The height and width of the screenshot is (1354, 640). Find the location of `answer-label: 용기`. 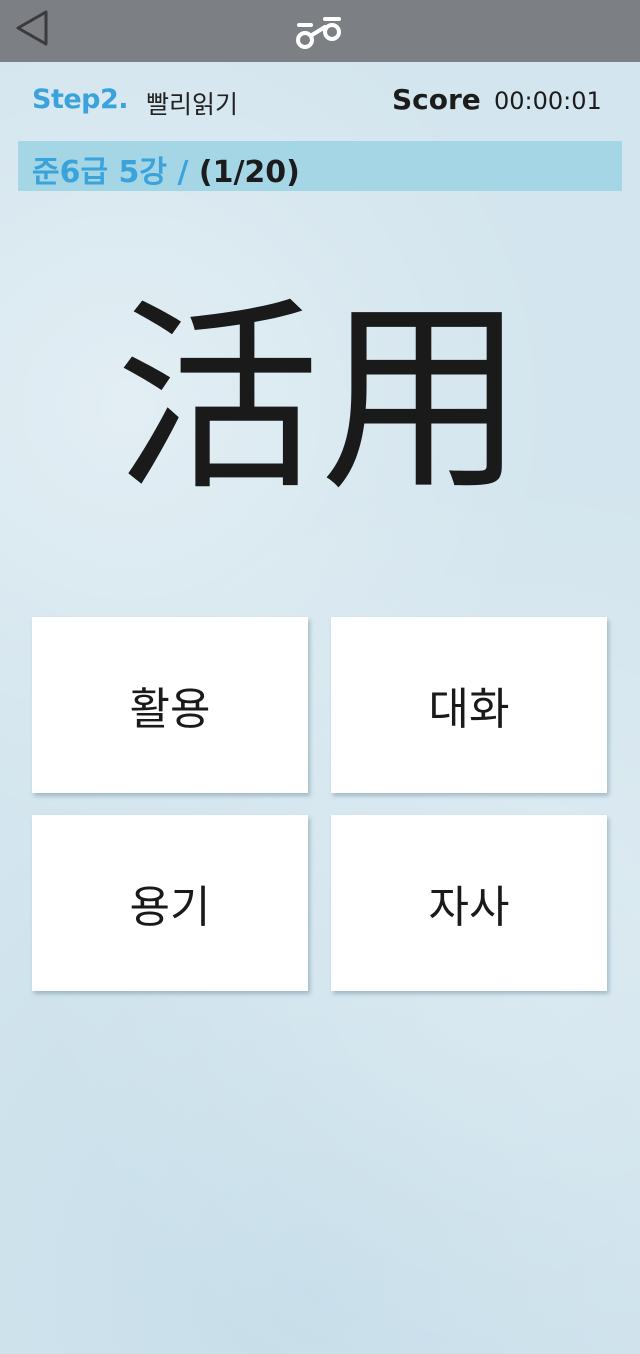

answer-label: 용기 is located at coordinates (170, 907).